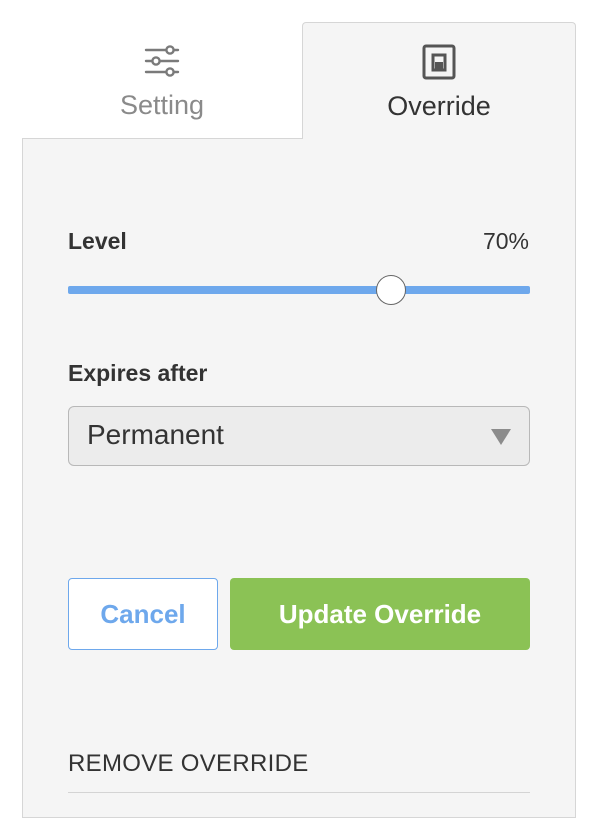  Describe the element at coordinates (439, 62) in the screenshot. I see `override-device-icon` at that location.